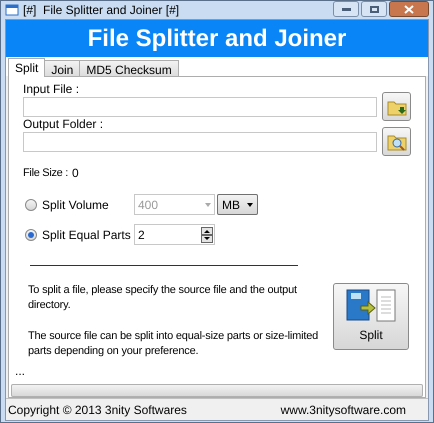  Describe the element at coordinates (27, 67) in the screenshot. I see `tab: Split` at that location.